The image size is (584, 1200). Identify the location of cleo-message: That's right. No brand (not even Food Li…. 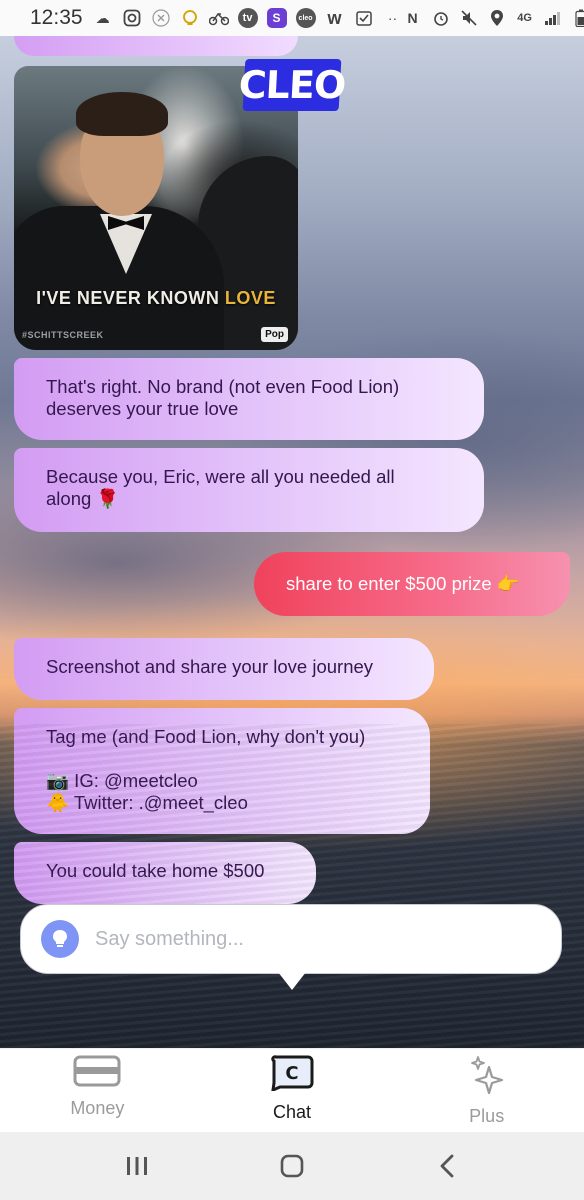
(249, 399).